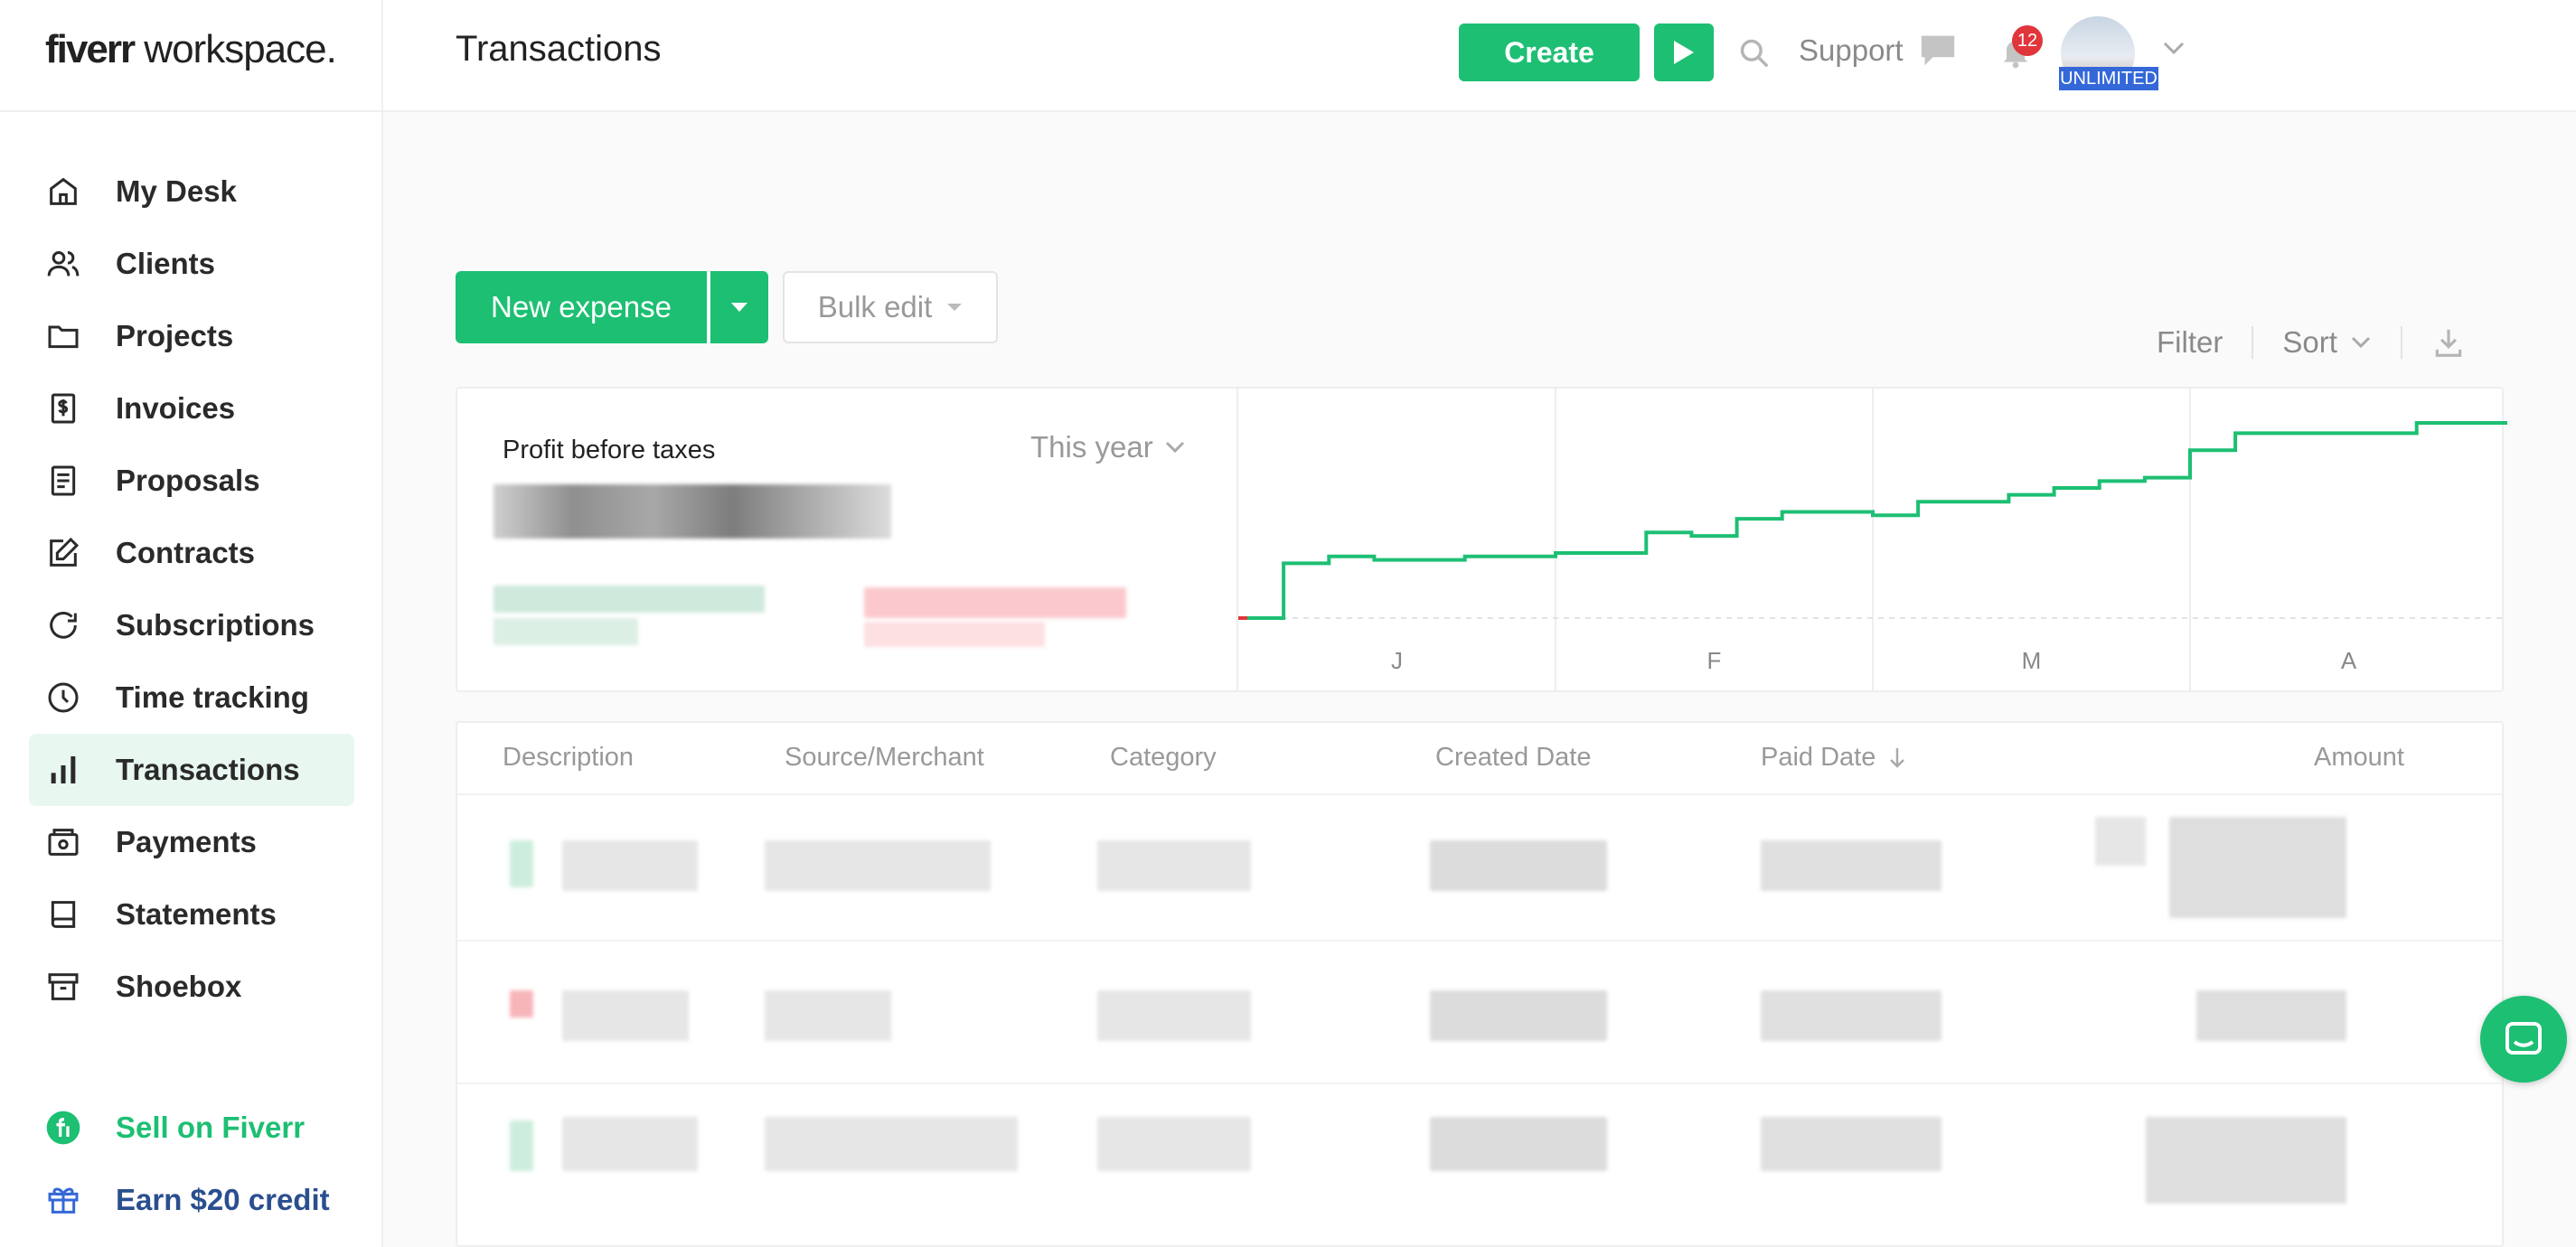  What do you see at coordinates (2360, 342) in the screenshot?
I see `chevron-down-icon` at bounding box center [2360, 342].